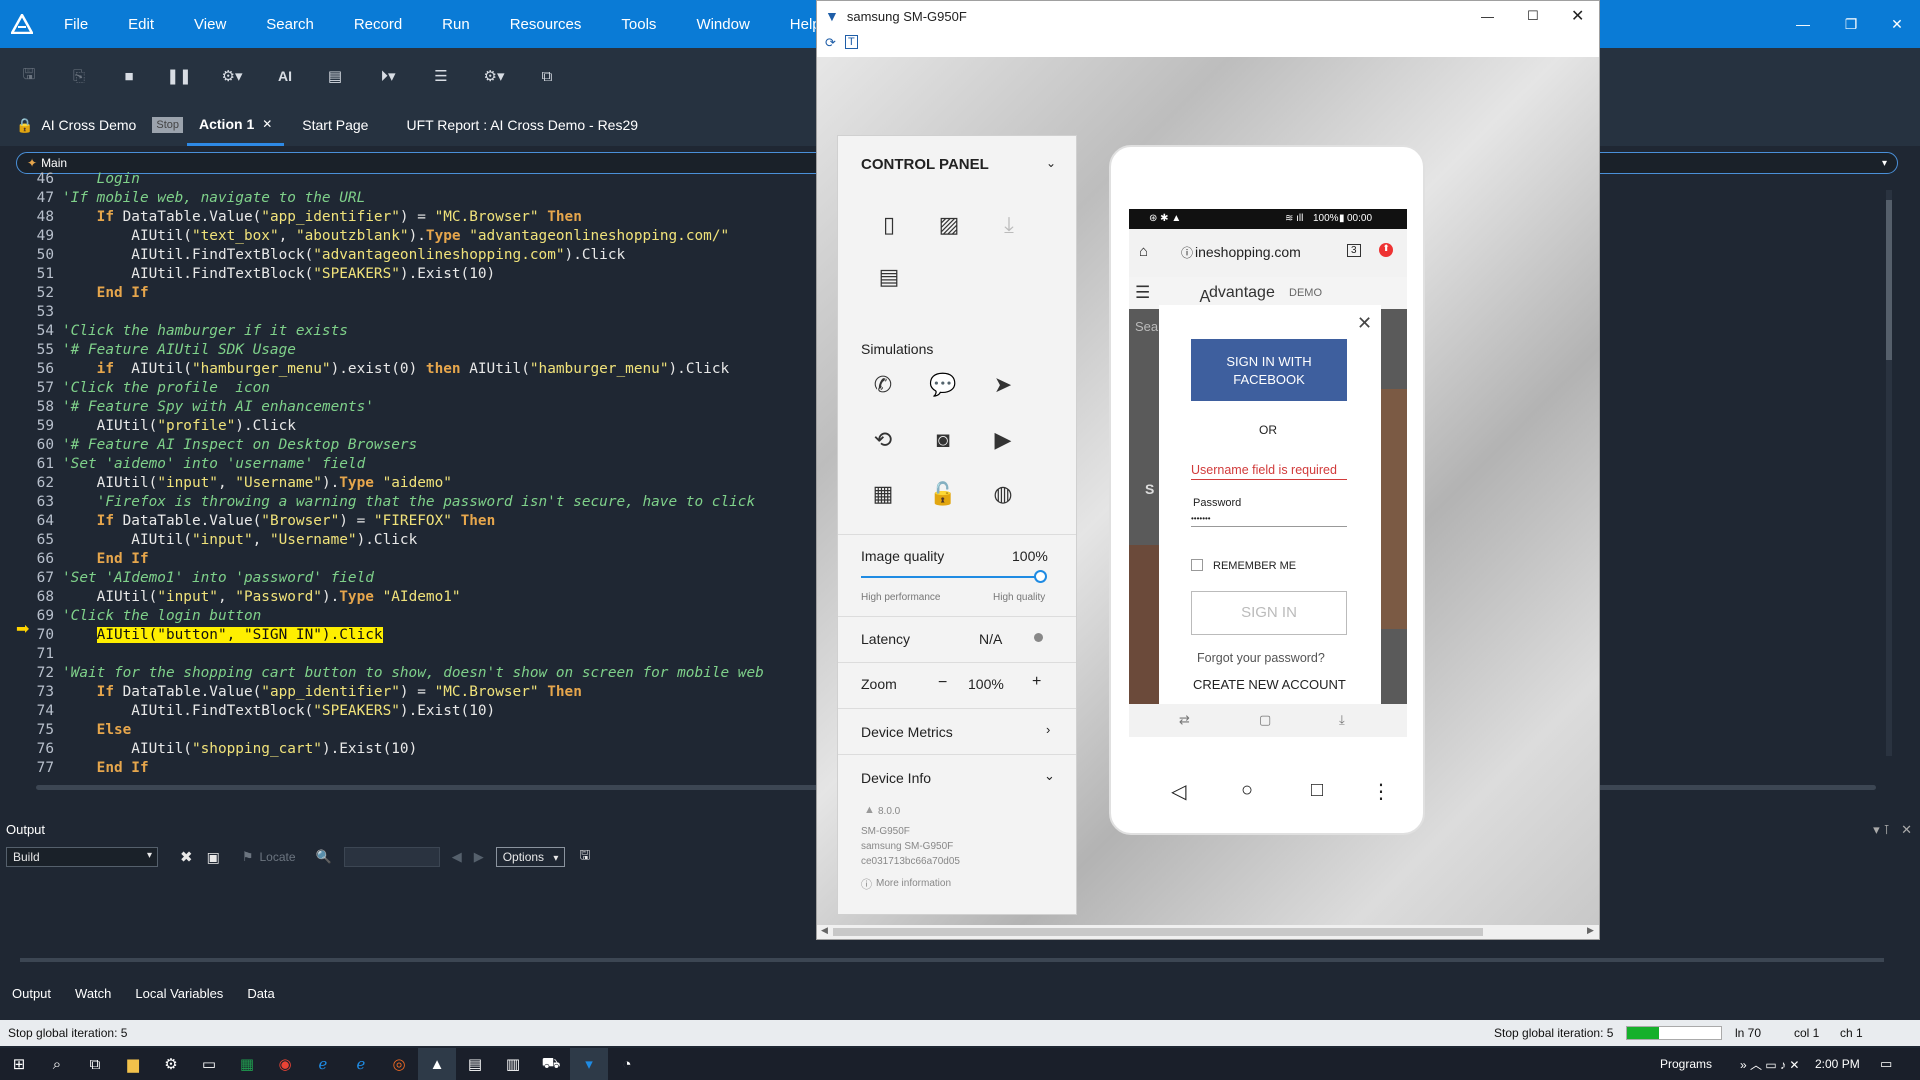  What do you see at coordinates (830, 43) in the screenshot?
I see `refresh-icon: ⟳` at bounding box center [830, 43].